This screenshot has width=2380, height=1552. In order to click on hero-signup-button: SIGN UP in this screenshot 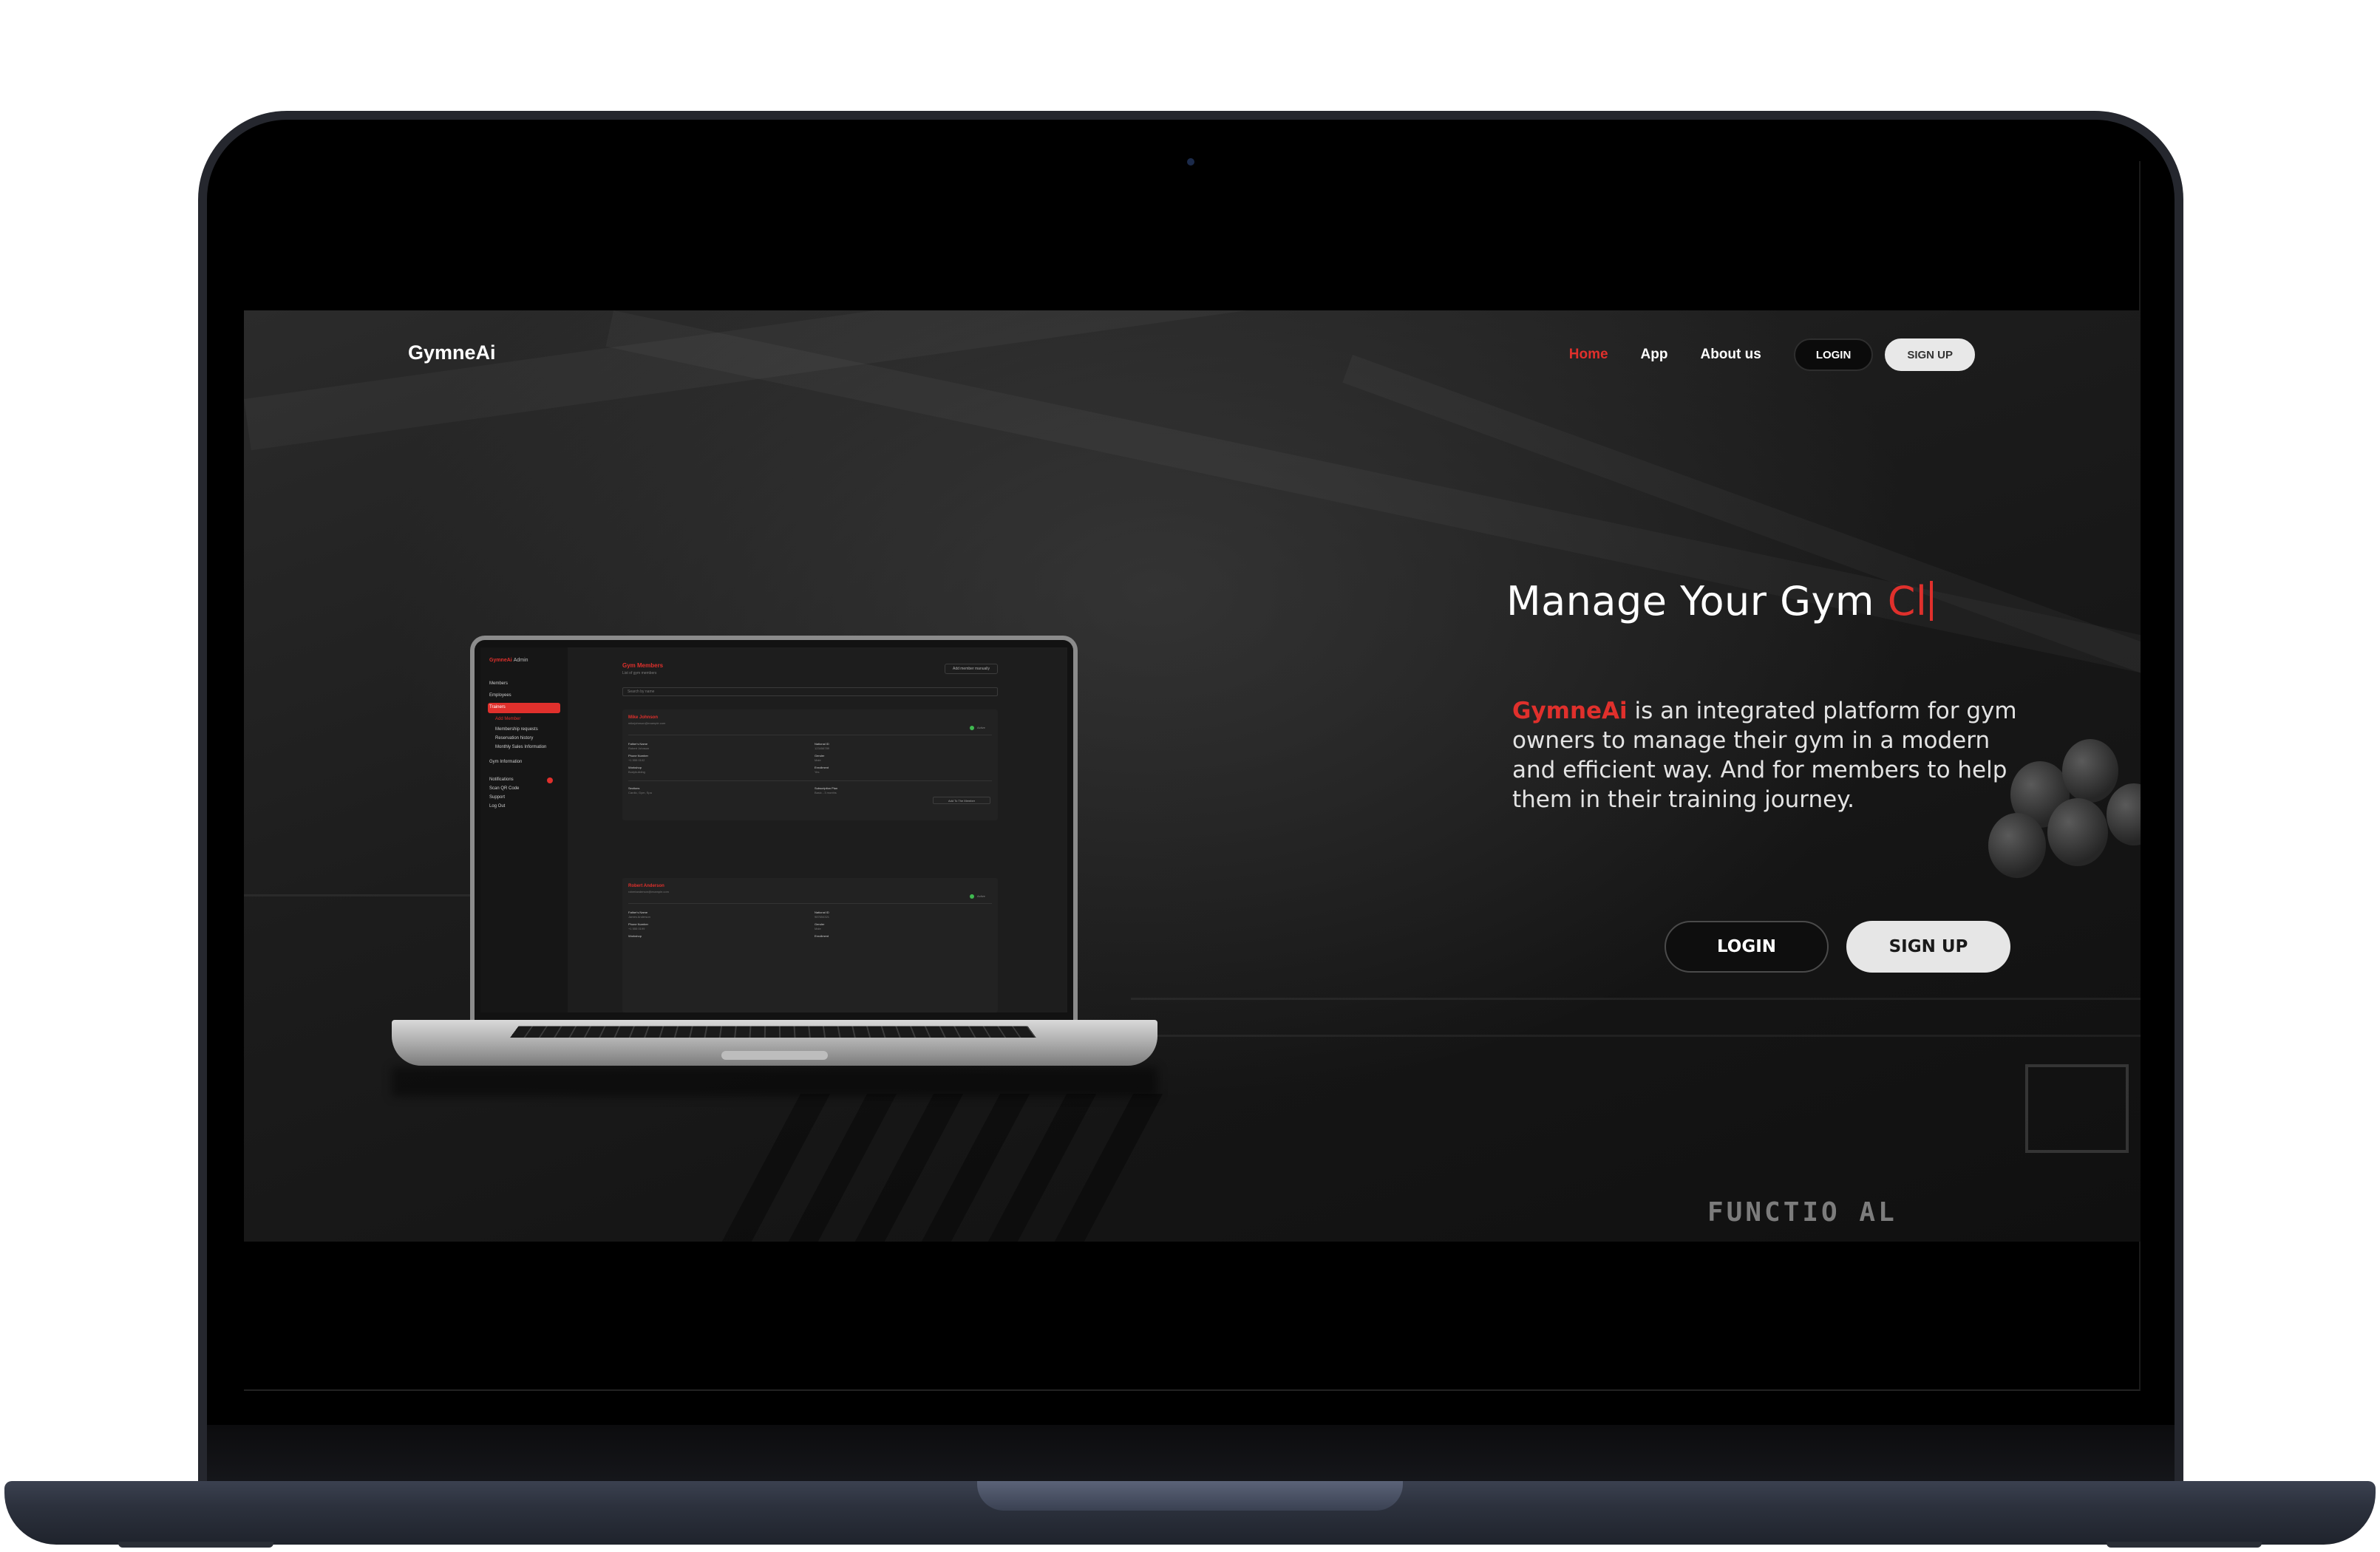, I will do `click(1928, 947)`.